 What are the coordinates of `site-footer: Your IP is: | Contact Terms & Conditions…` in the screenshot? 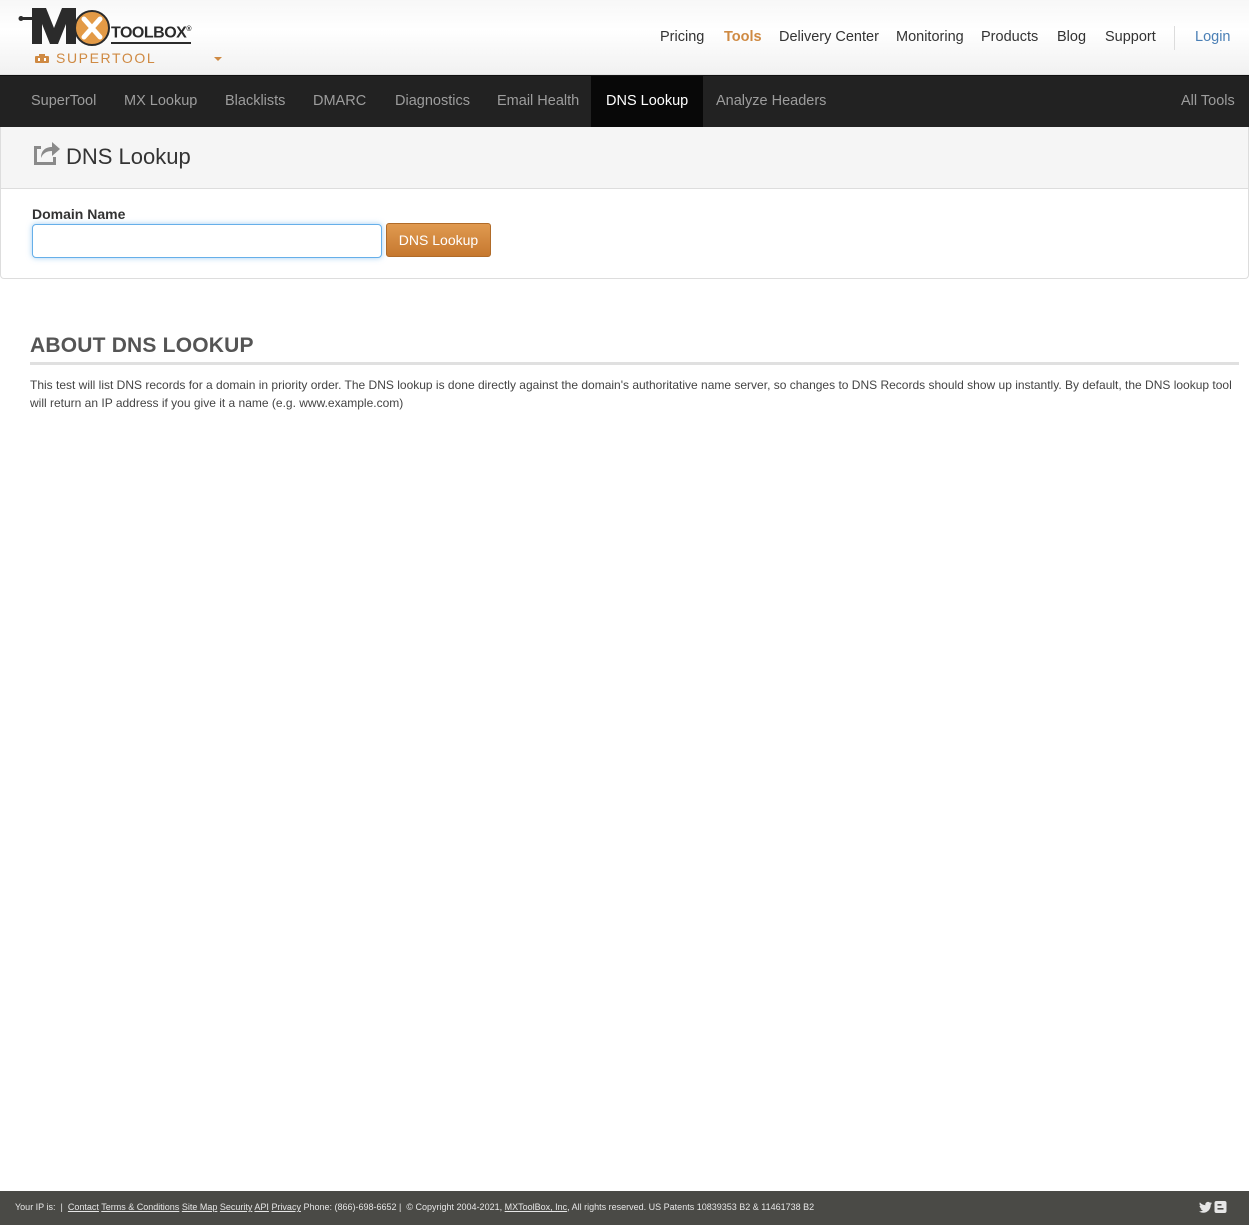 It's located at (624, 1208).